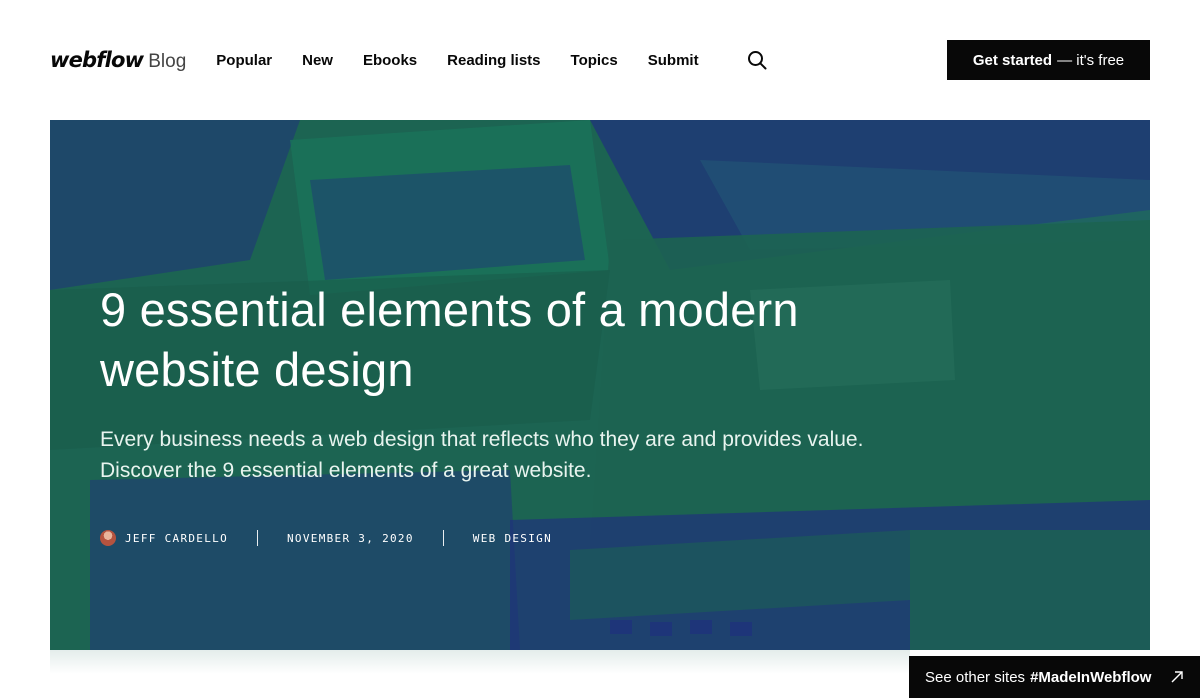 The height and width of the screenshot is (698, 1200). What do you see at coordinates (244, 60) in the screenshot?
I see `nav-item-popular: Popular` at bounding box center [244, 60].